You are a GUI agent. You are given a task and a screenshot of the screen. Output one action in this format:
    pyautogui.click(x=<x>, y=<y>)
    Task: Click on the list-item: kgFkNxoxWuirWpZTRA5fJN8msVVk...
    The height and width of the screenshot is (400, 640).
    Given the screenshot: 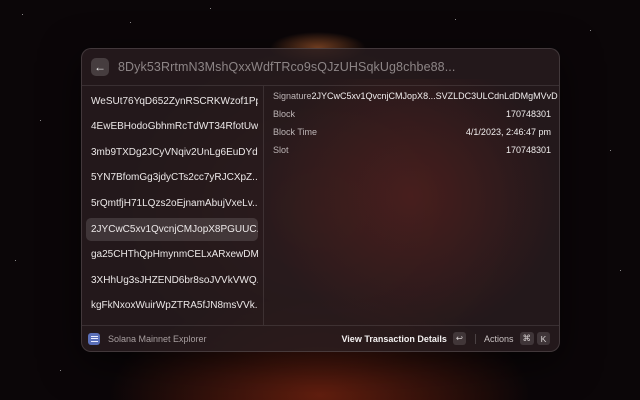 What is the action you would take?
    pyautogui.click(x=172, y=305)
    